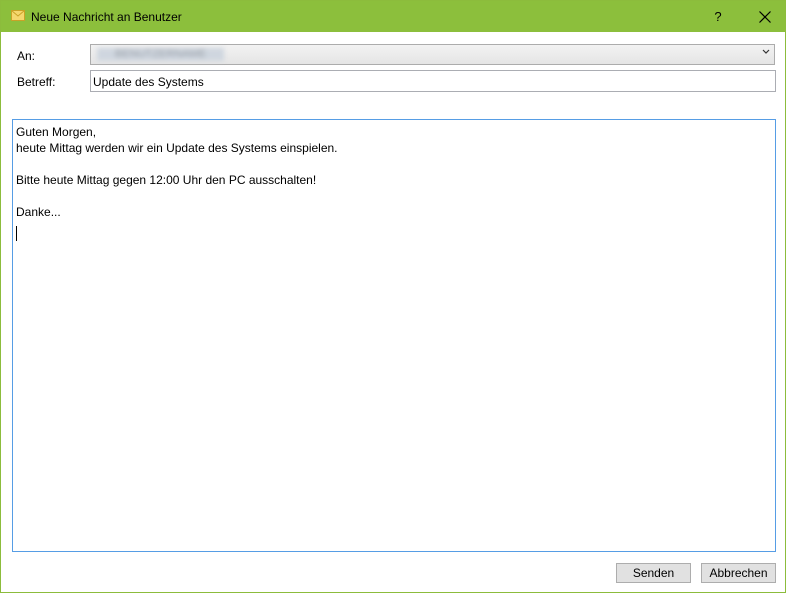 The width and height of the screenshot is (786, 593). I want to click on recipient-value: BENUTZERNAME, so click(161, 54).